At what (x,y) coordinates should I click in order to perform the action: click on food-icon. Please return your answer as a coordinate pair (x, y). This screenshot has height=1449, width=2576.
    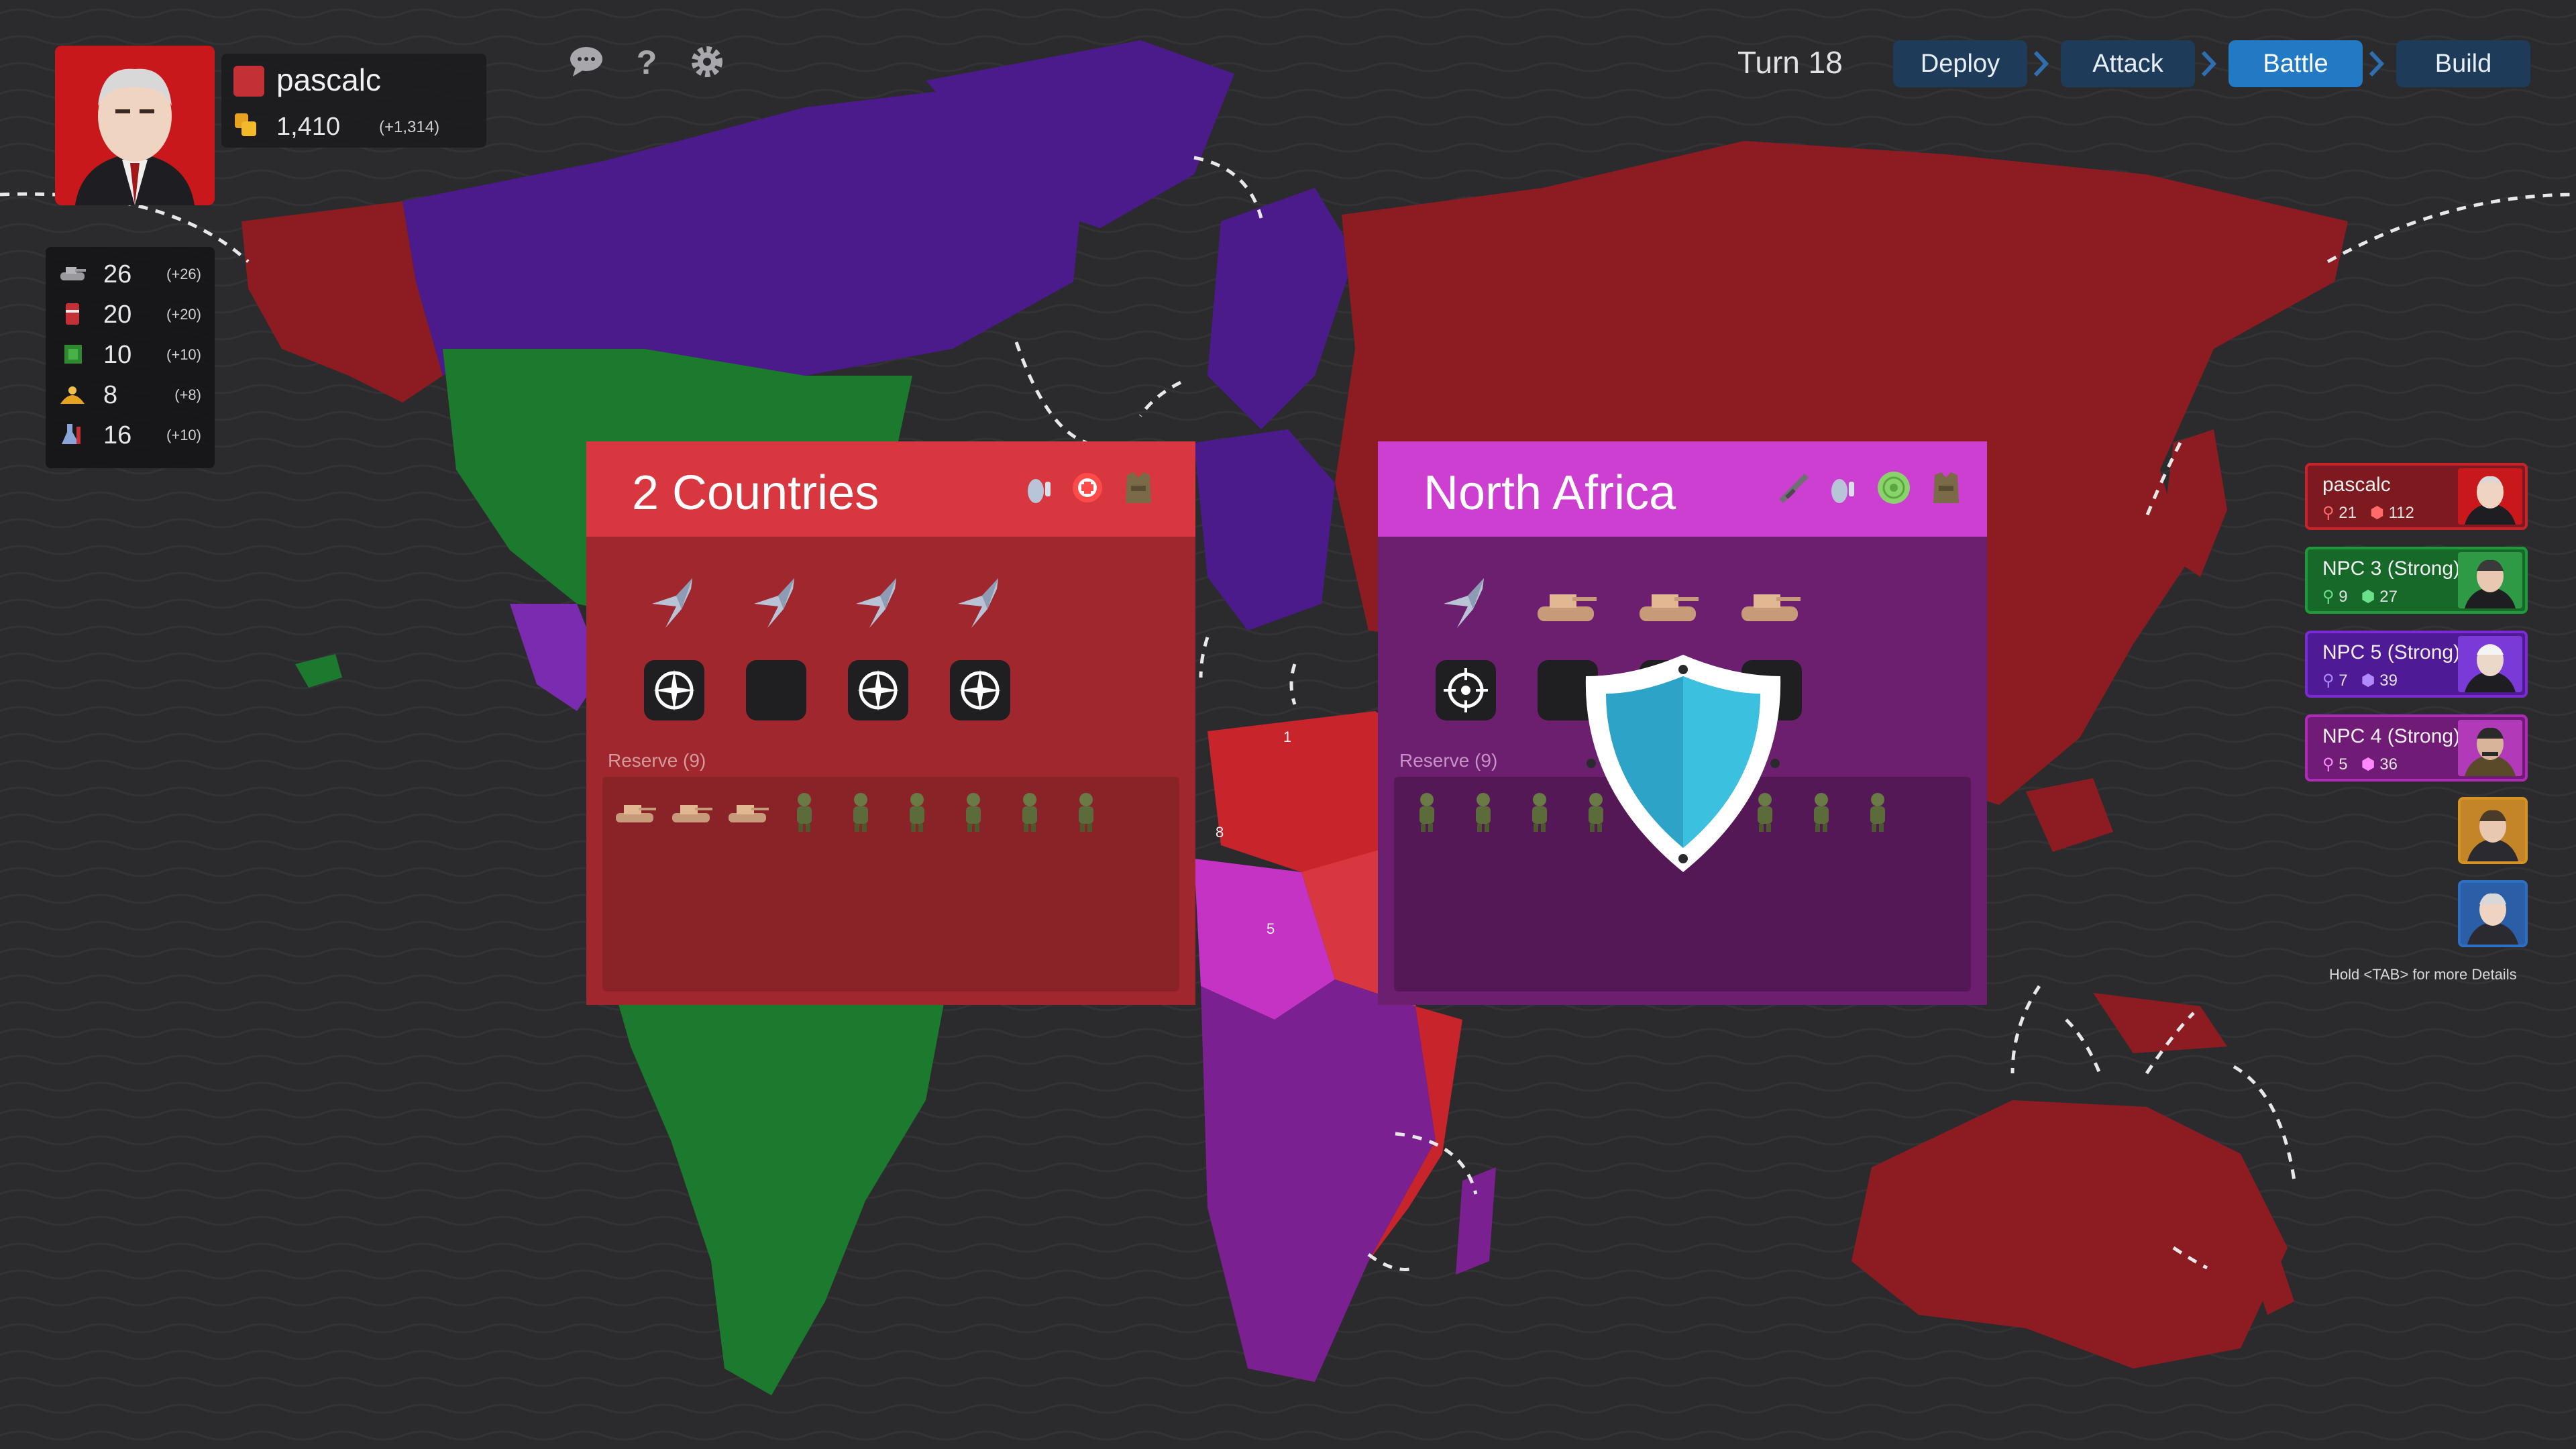
    Looking at the image, I should click on (72, 395).